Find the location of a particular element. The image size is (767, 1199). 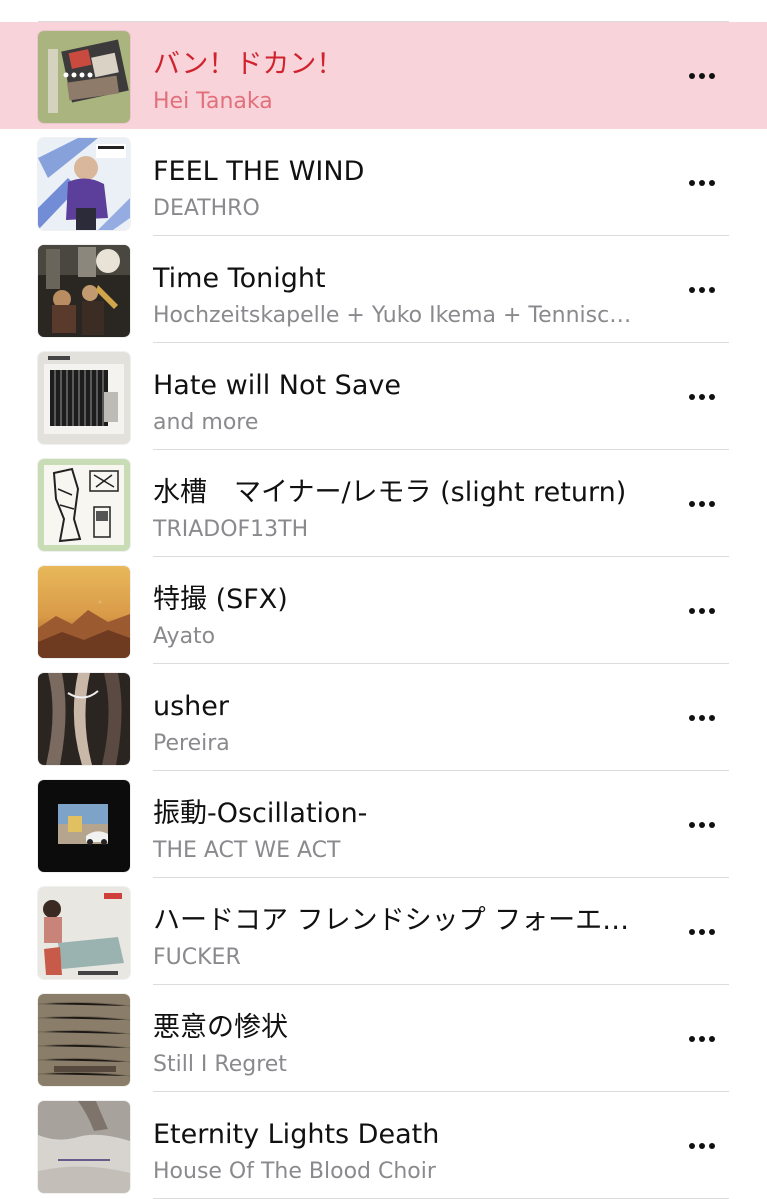

track-artist: Ayato is located at coordinates (184, 636).